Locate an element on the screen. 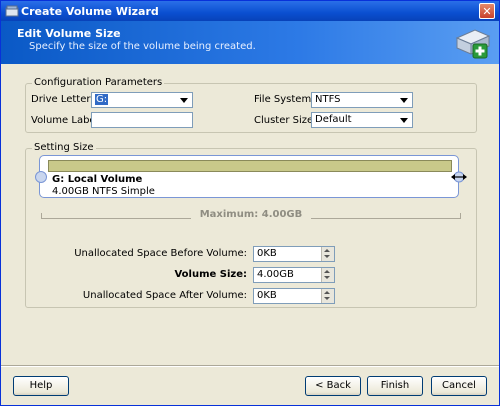 The width and height of the screenshot is (500, 406). add-volume-icon is located at coordinates (473, 44).